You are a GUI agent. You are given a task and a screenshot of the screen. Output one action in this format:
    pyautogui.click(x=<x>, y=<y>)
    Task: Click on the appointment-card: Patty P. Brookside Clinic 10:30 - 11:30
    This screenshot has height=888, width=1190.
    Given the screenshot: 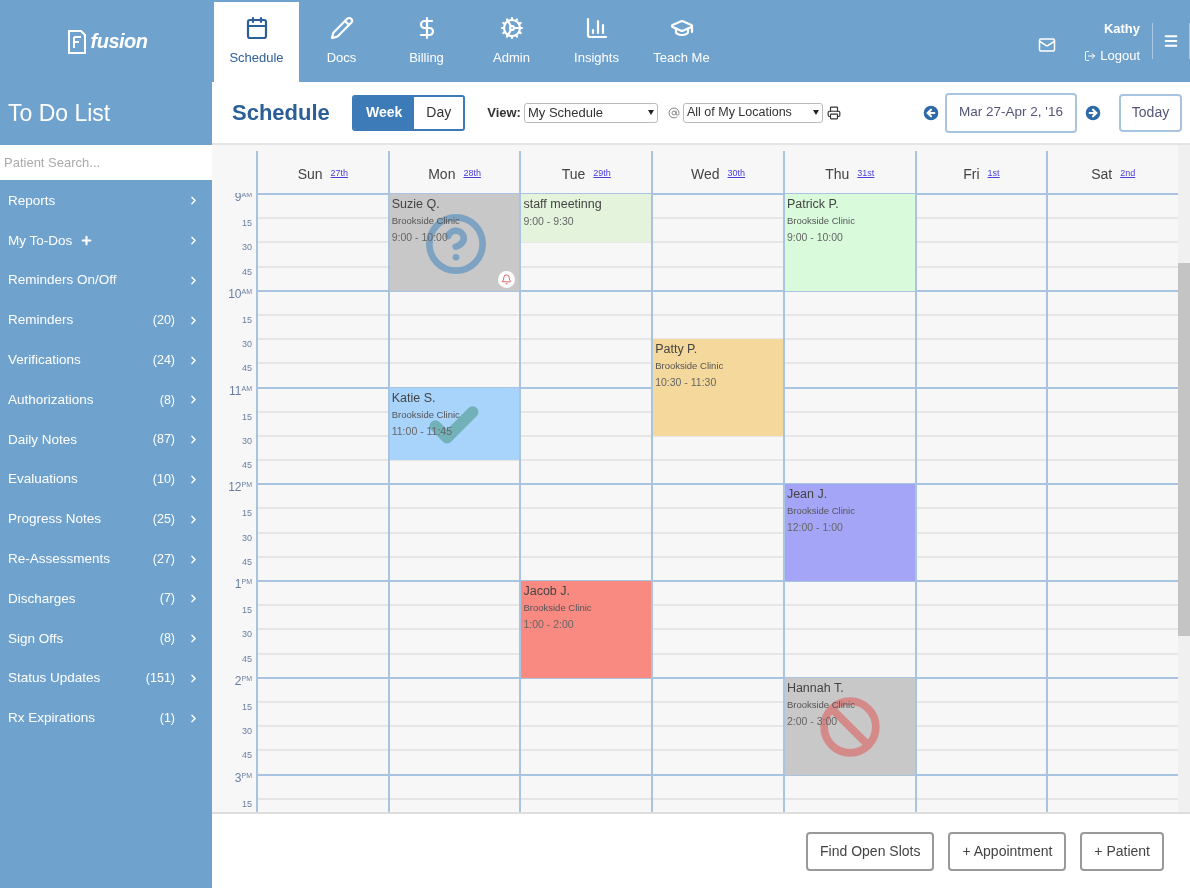 What is the action you would take?
    pyautogui.click(x=718, y=387)
    